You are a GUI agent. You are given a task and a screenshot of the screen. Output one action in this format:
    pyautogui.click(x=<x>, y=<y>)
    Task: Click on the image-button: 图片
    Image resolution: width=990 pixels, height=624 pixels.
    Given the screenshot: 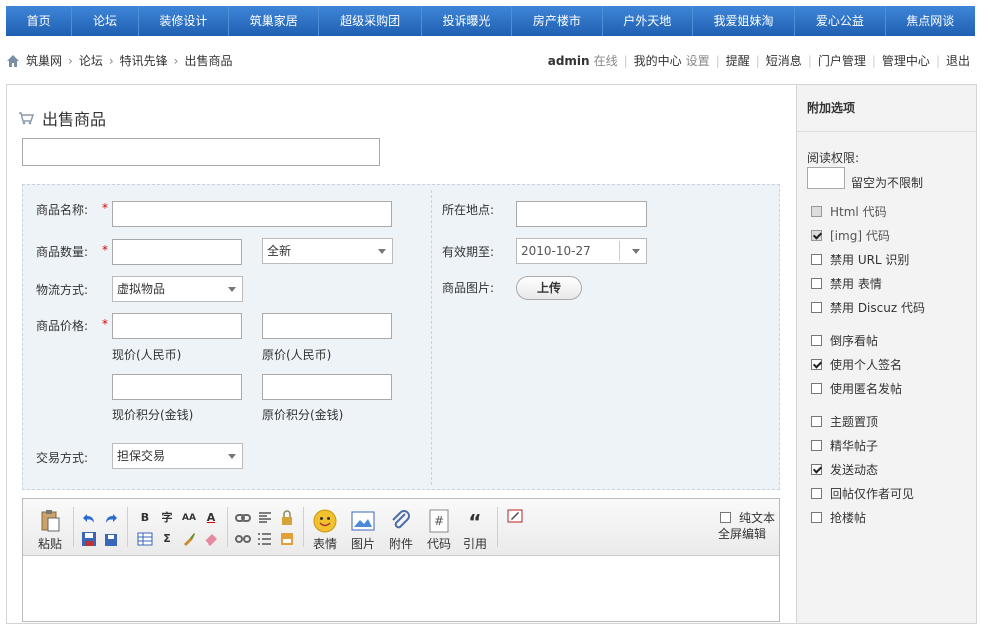 What is the action you would take?
    pyautogui.click(x=363, y=530)
    